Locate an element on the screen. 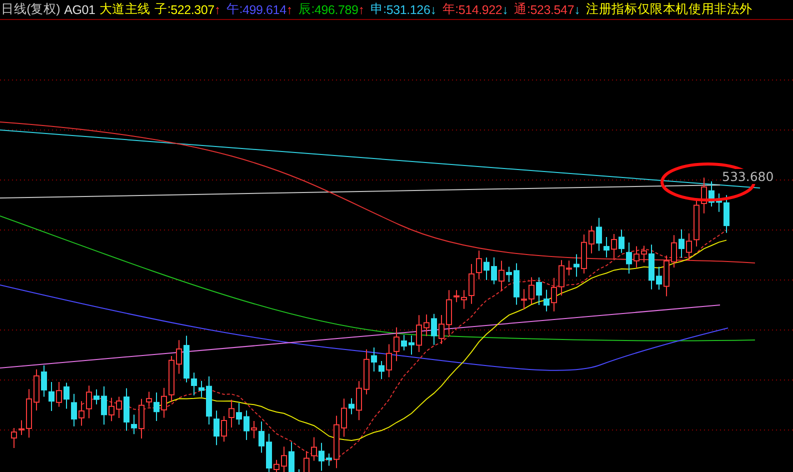 The image size is (793, 472). indicator-name: 大道主线 is located at coordinates (125, 9).